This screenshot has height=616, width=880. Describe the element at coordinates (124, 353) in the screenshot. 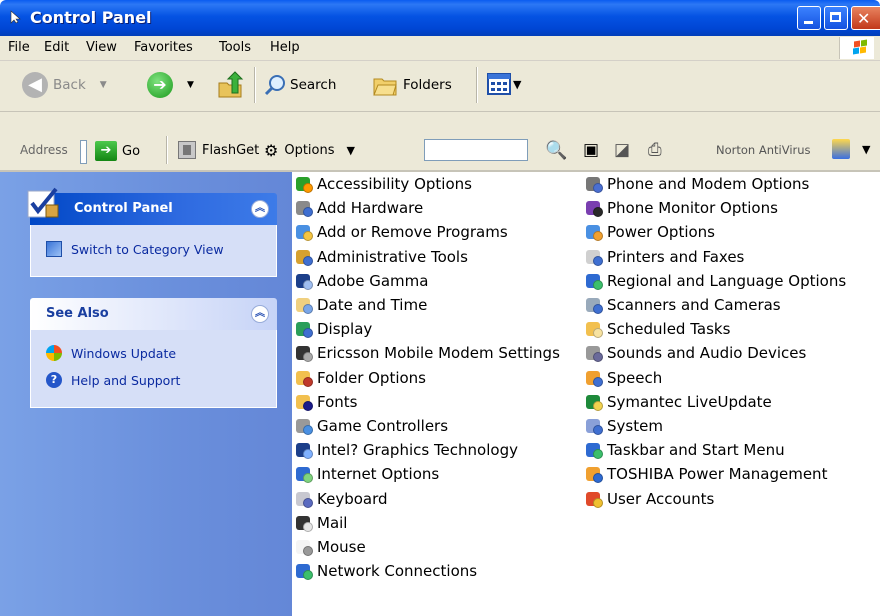

I see `windows-update-label: Windows Update` at that location.